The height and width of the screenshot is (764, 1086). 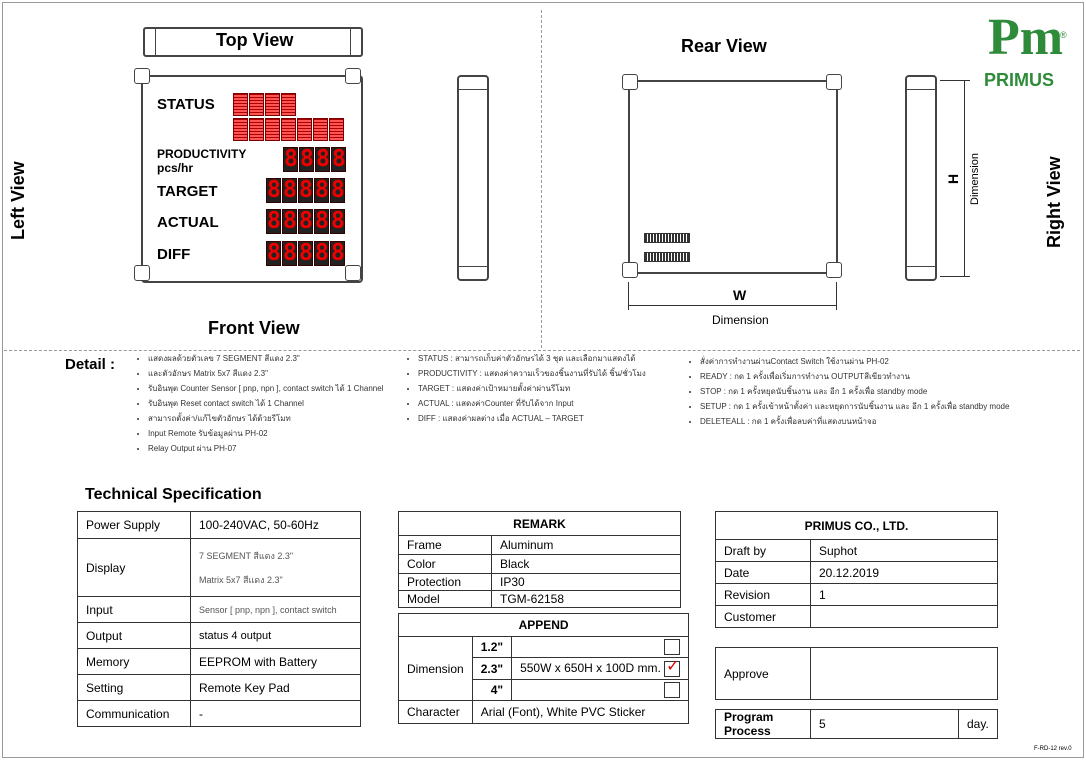 I want to click on left-view-title: Left View, so click(x=18, y=200).